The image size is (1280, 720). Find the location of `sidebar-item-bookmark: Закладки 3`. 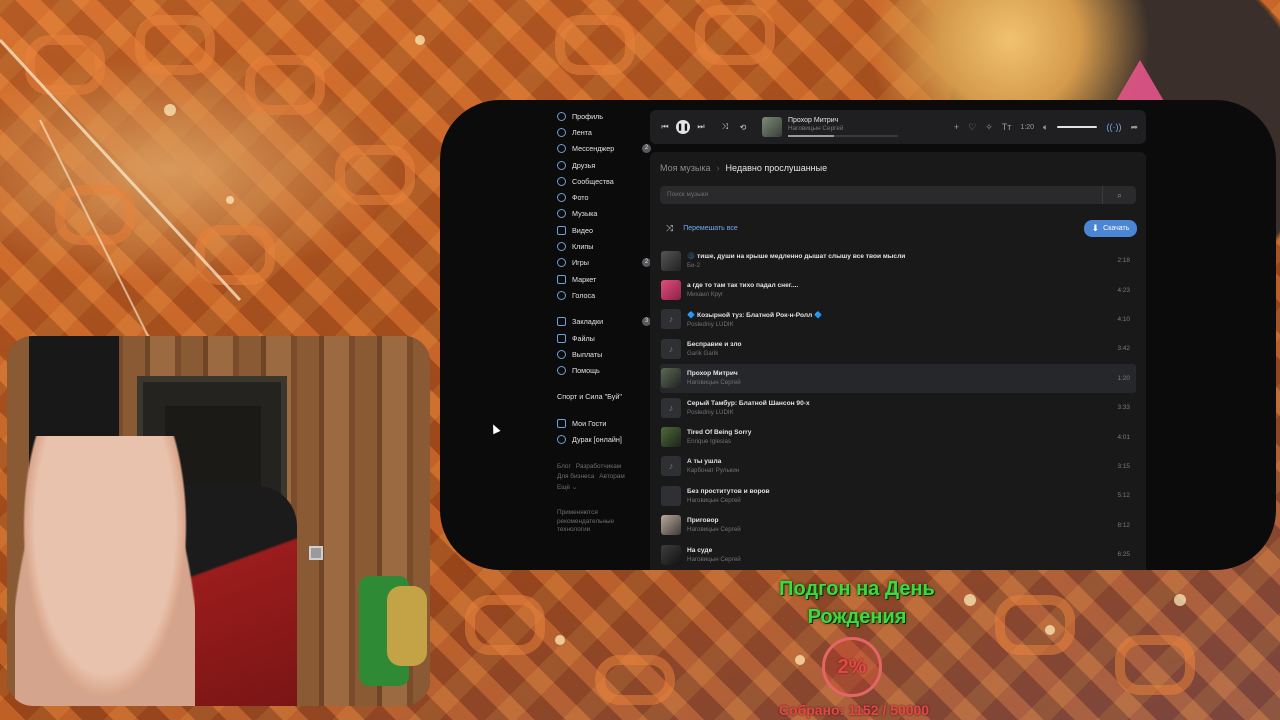

sidebar-item-bookmark: Закладки 3 is located at coordinates (605, 322).